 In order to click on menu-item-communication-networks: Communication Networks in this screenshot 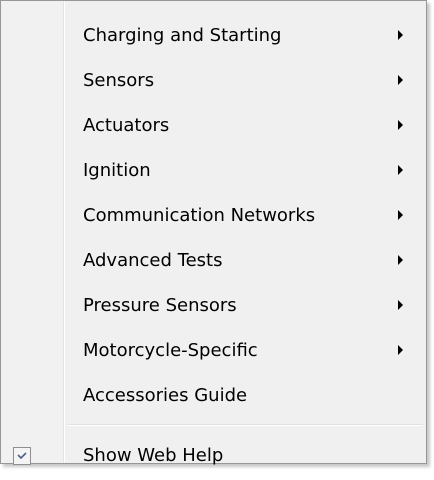, I will do `click(213, 215)`.